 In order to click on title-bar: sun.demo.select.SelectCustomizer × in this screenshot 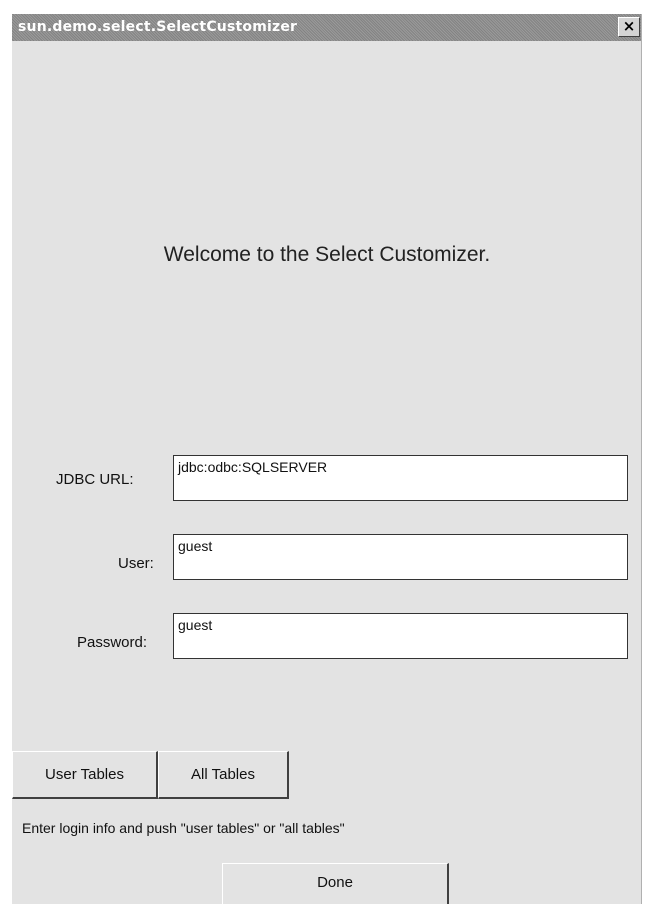, I will do `click(326, 27)`.